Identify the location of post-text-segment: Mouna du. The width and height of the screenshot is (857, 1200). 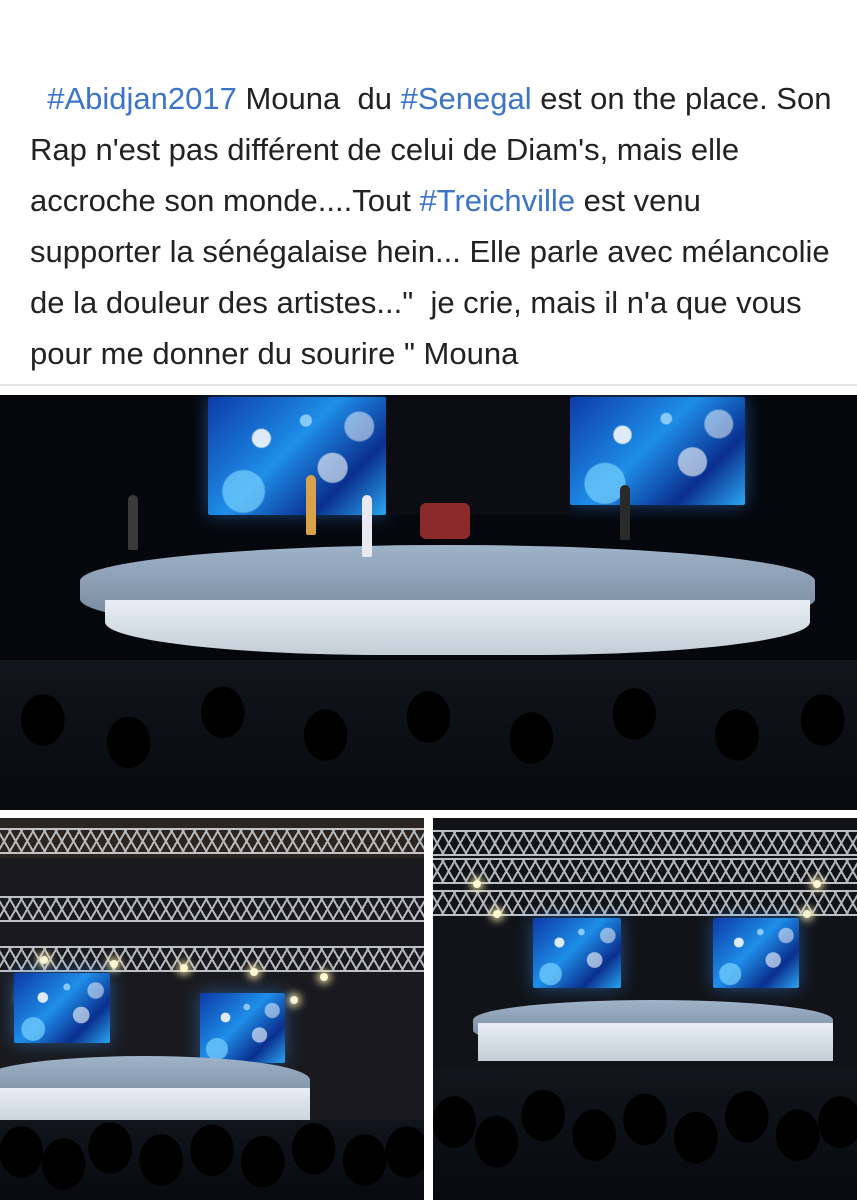
(318, 98).